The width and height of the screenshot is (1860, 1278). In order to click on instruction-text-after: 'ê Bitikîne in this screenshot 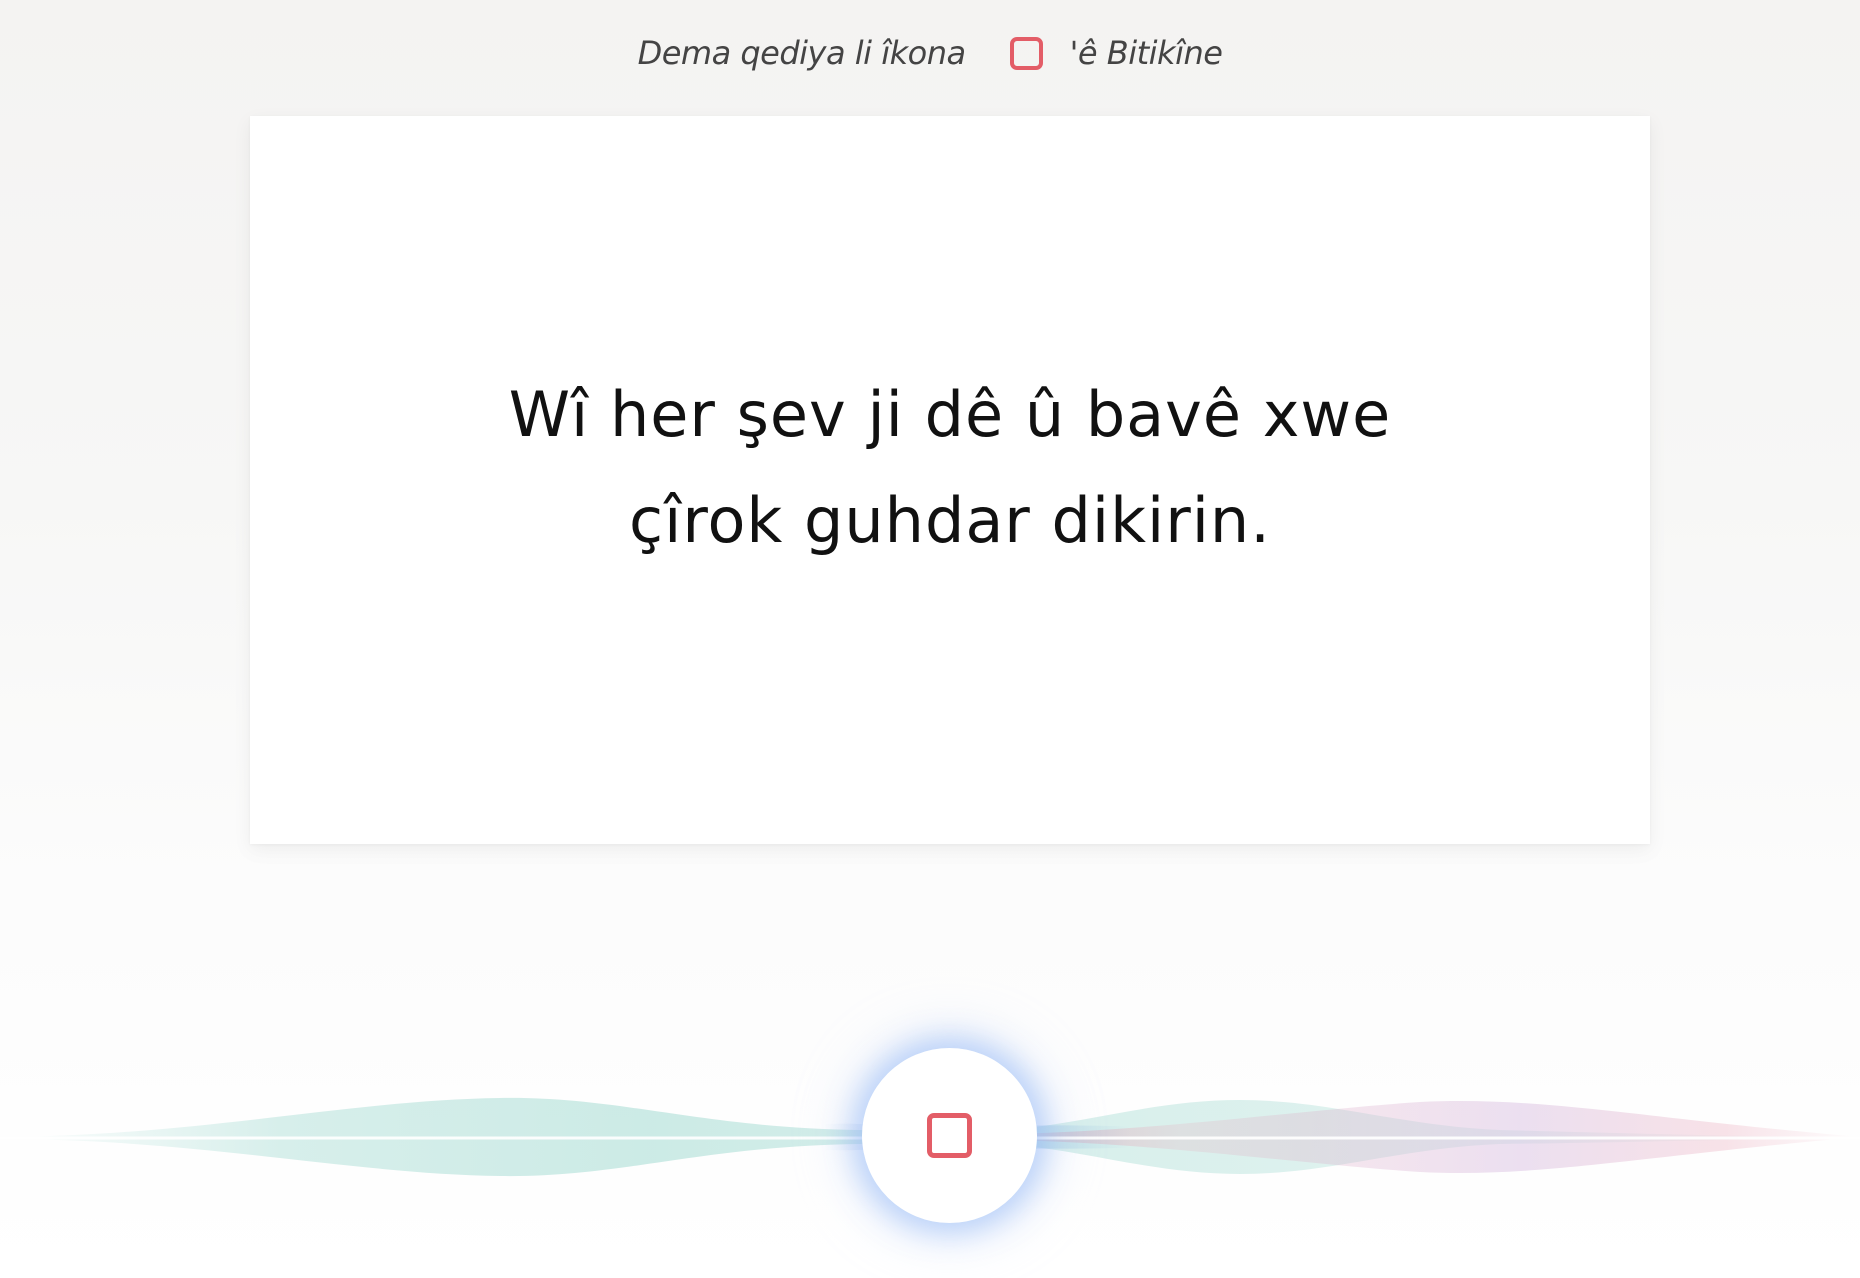, I will do `click(1146, 53)`.